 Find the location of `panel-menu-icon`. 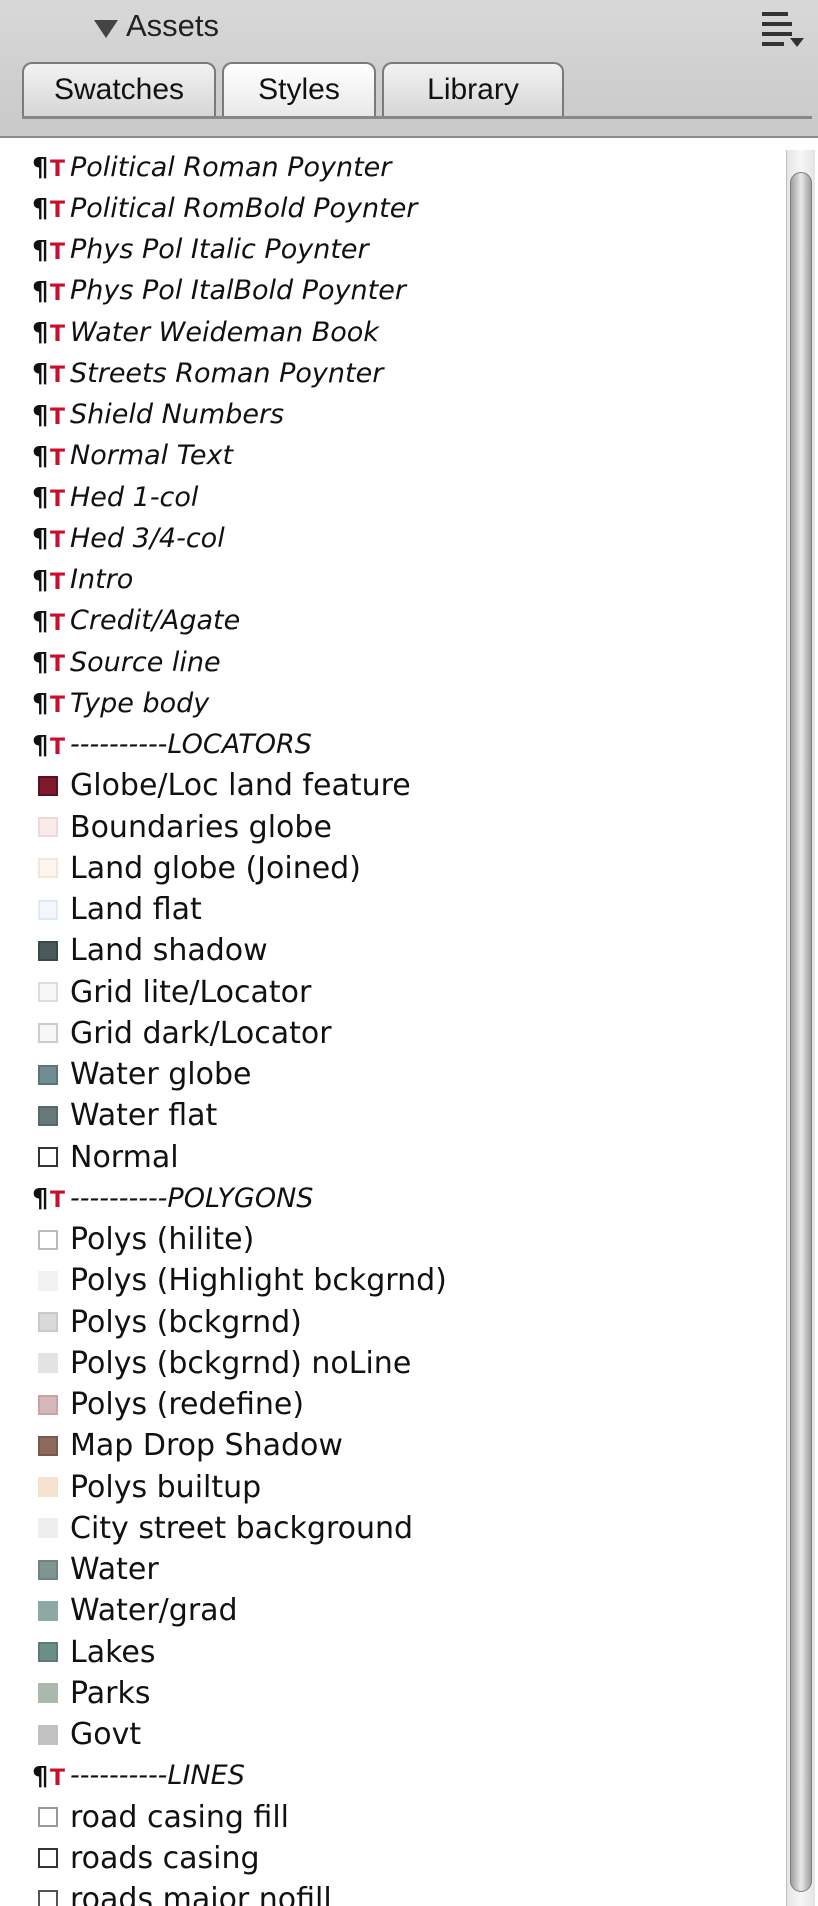

panel-menu-icon is located at coordinates (784, 30).